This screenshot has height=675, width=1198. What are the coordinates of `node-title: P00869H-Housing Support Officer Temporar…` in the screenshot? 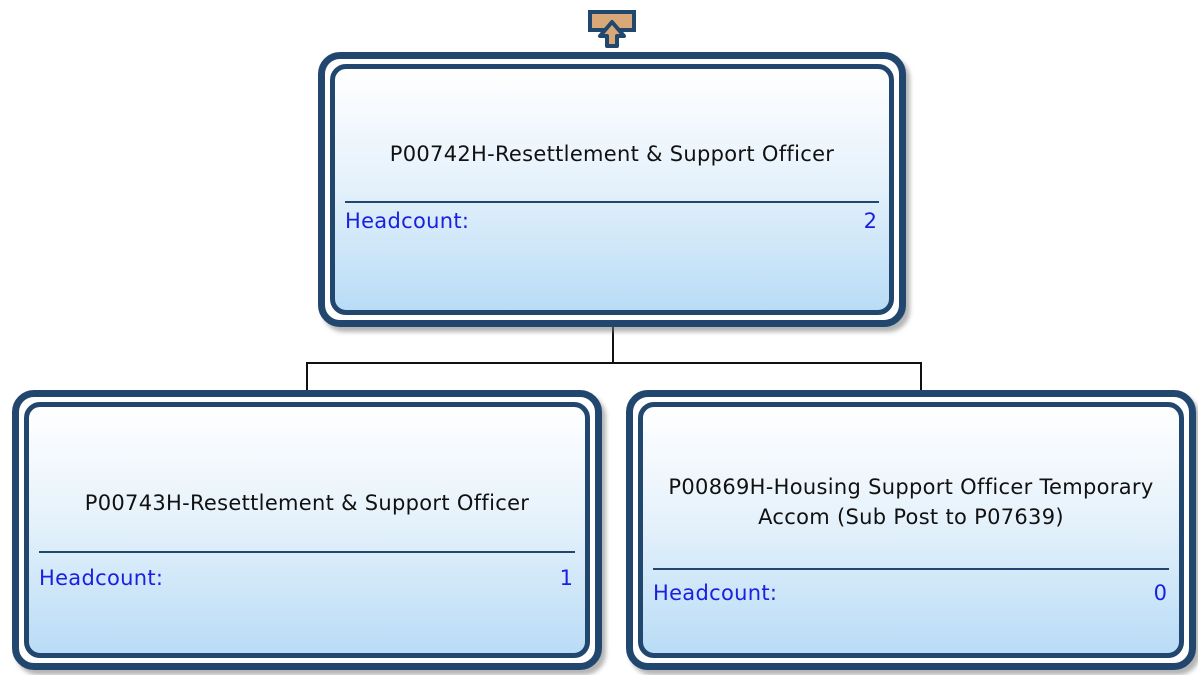 It's located at (911, 502).